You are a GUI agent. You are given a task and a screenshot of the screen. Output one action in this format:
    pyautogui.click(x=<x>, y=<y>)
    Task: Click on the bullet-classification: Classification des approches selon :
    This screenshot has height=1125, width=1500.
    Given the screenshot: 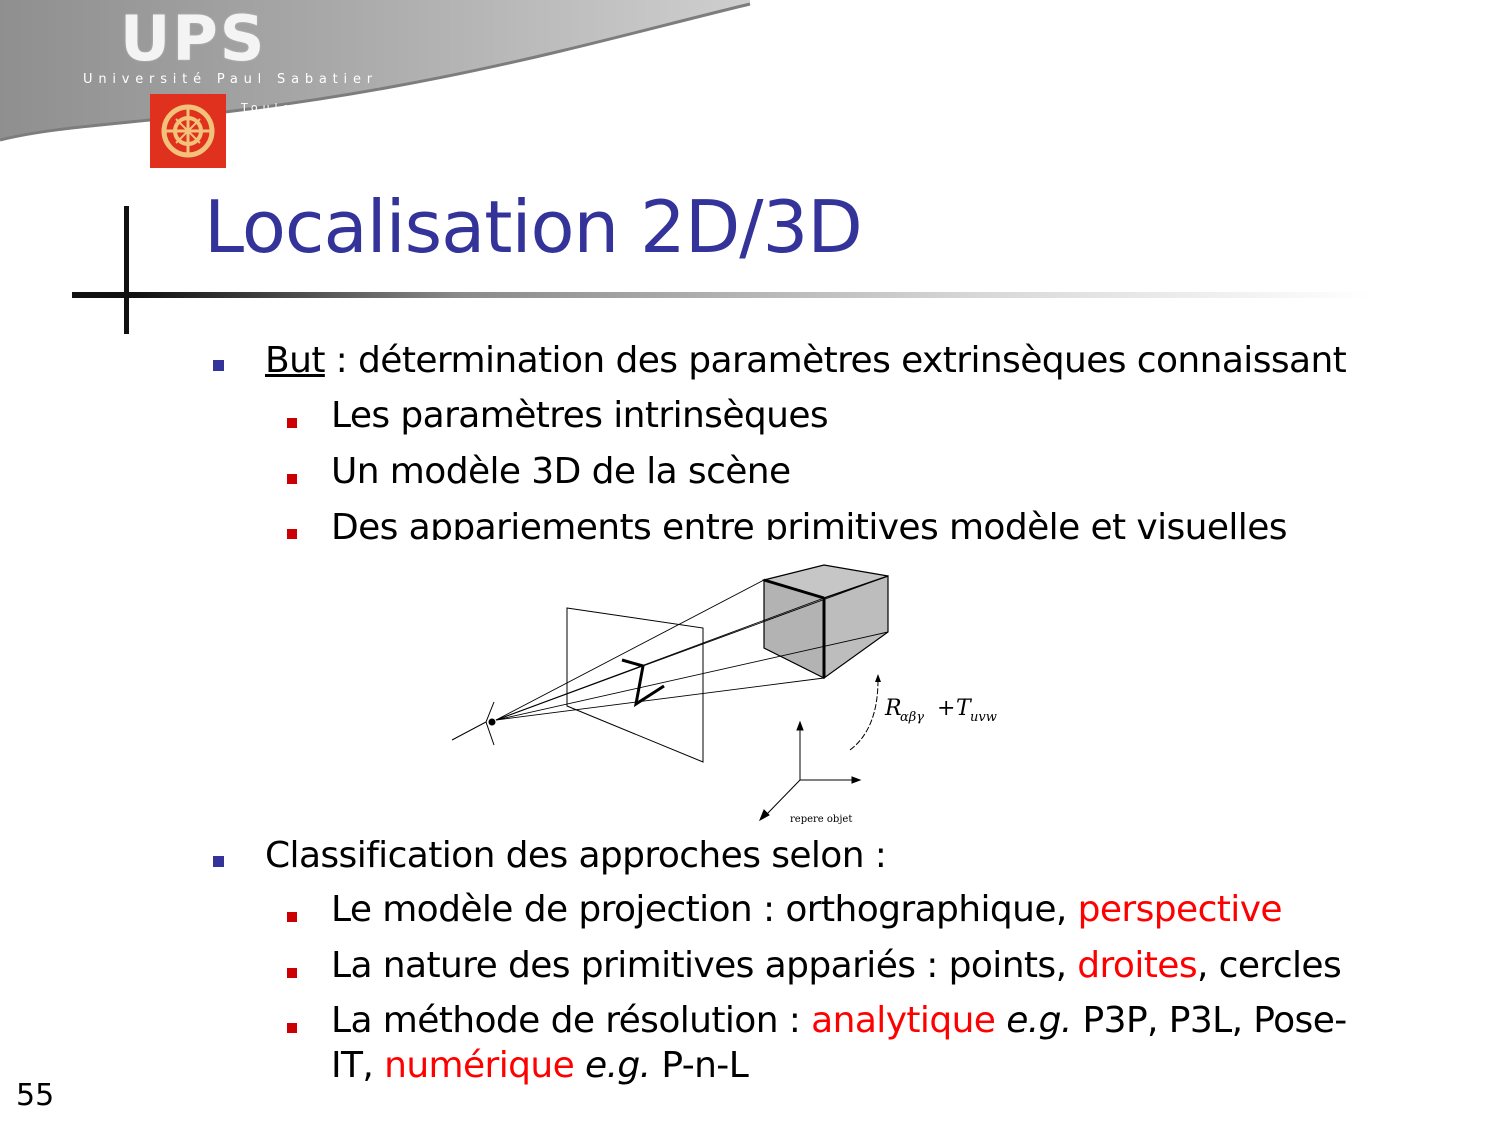 What is the action you would take?
    pyautogui.click(x=576, y=855)
    